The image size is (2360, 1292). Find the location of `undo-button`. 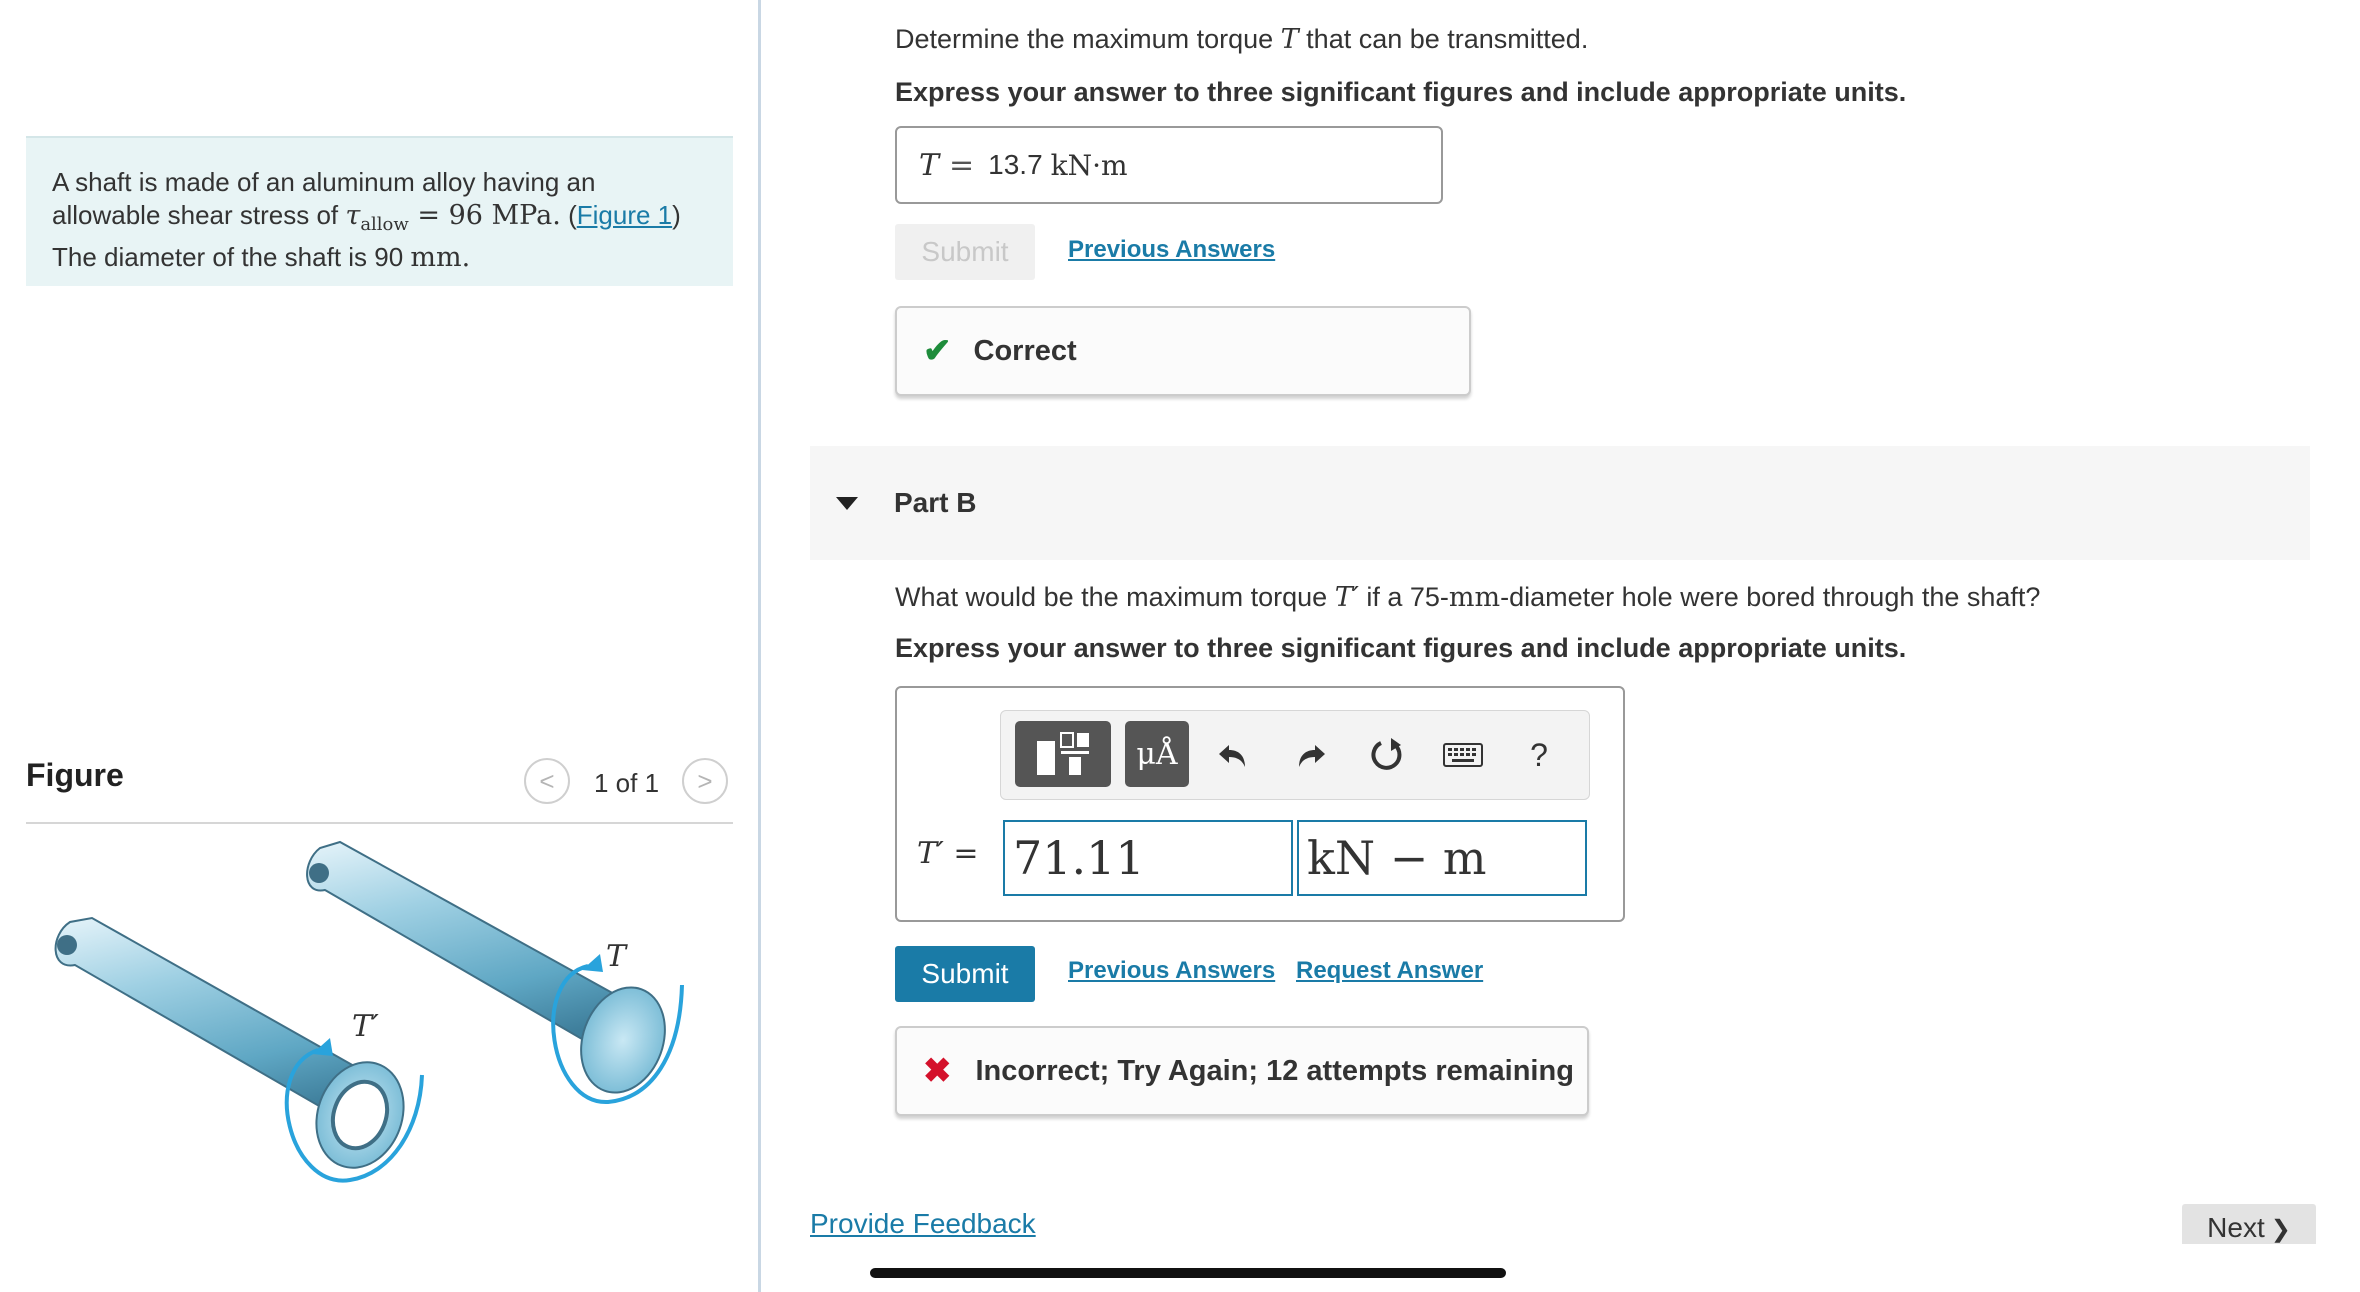

undo-button is located at coordinates (1233, 755).